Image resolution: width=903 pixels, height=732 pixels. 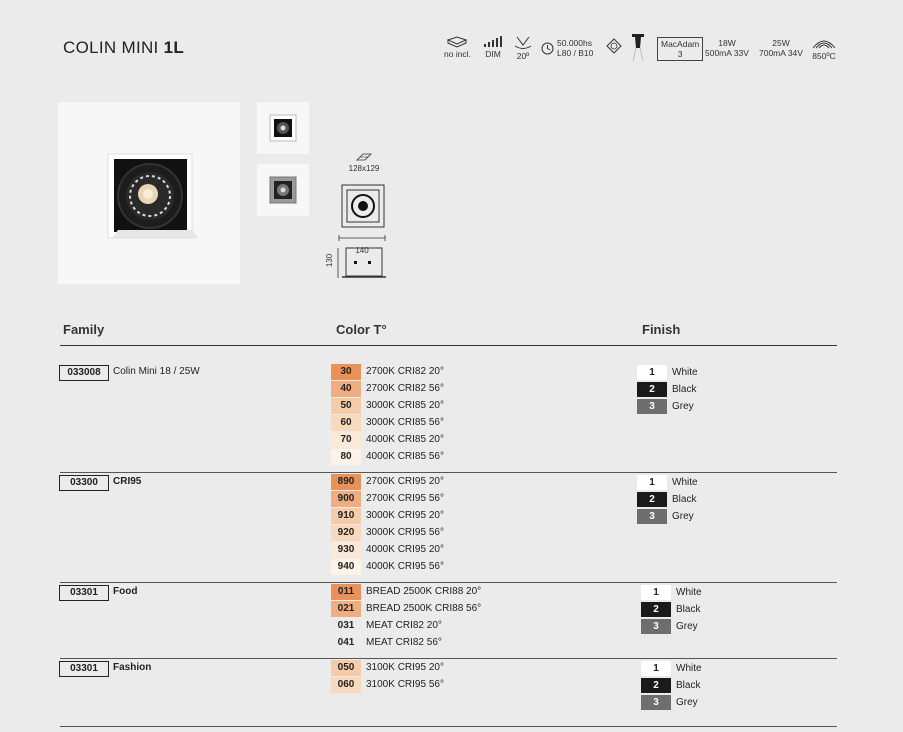 What do you see at coordinates (405, 388) in the screenshot?
I see `color-description: 2700K CRI82 56°` at bounding box center [405, 388].